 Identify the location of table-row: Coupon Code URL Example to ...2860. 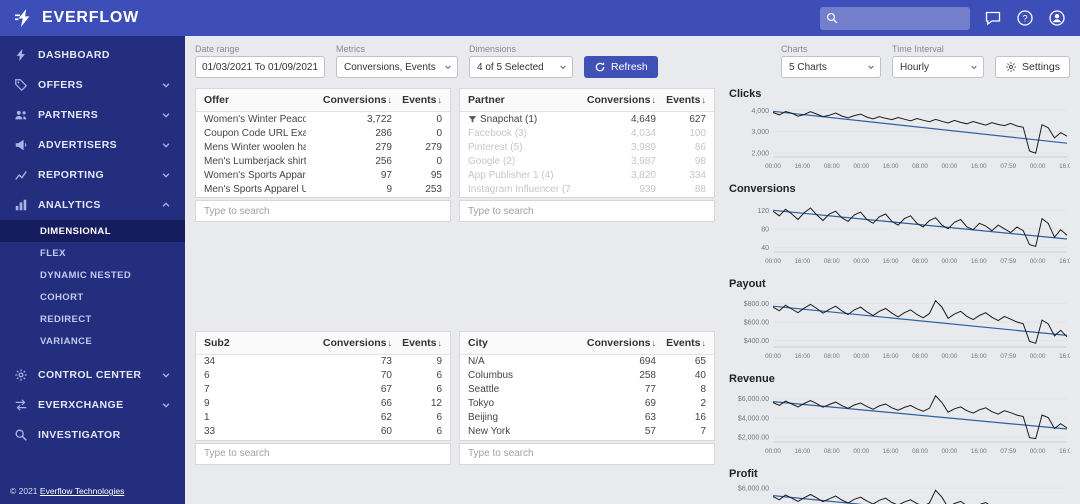
(323, 133).